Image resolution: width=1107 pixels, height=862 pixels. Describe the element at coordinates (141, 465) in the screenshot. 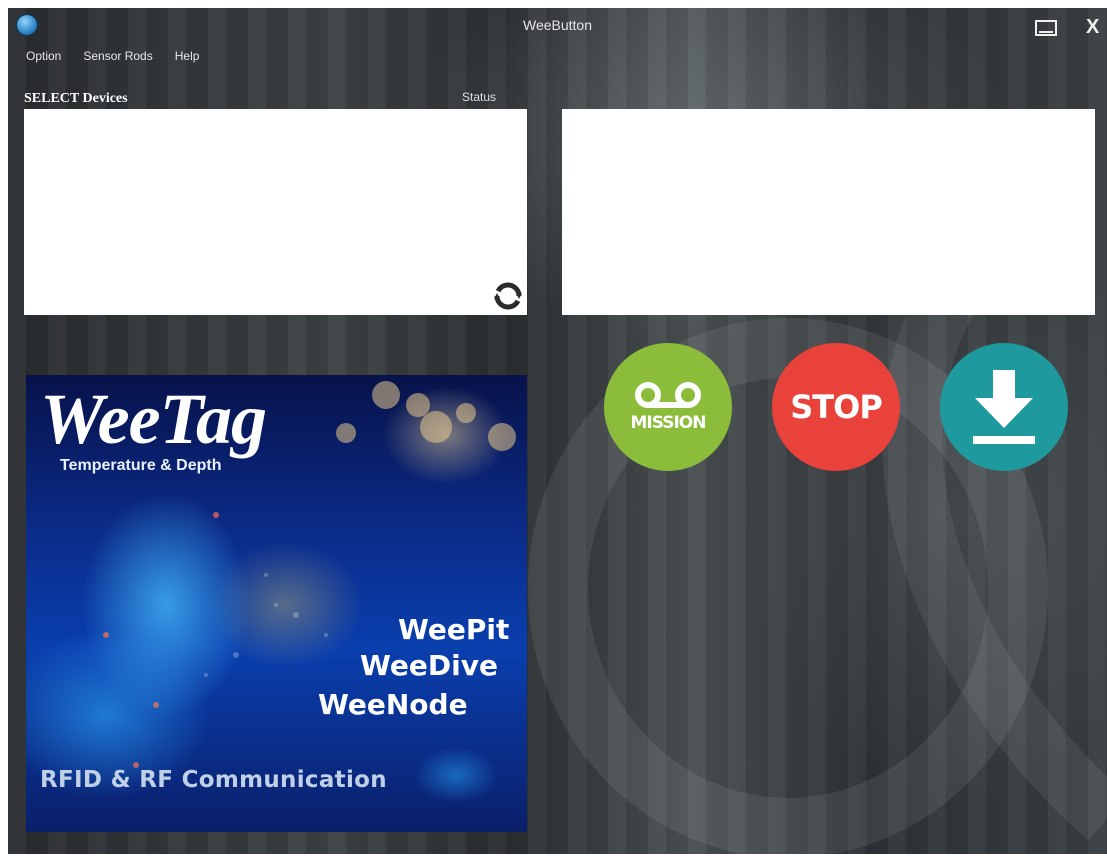

I see `banner-subtitle: Temperature & Depth` at that location.